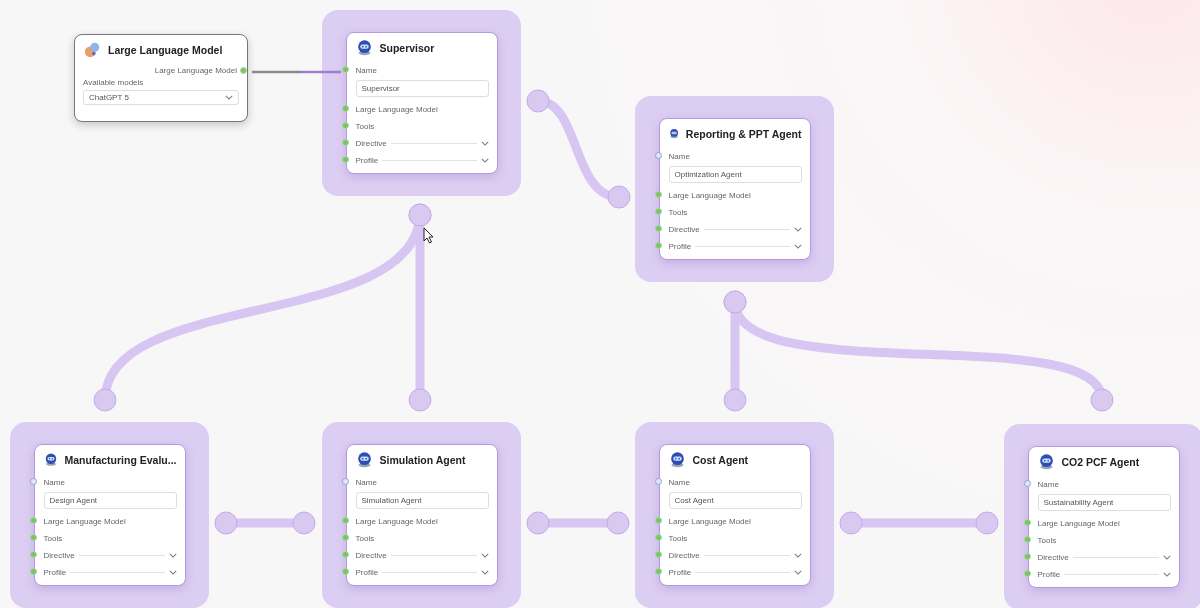 The height and width of the screenshot is (608, 1200). I want to click on node-title: Cost Agent, so click(720, 459).